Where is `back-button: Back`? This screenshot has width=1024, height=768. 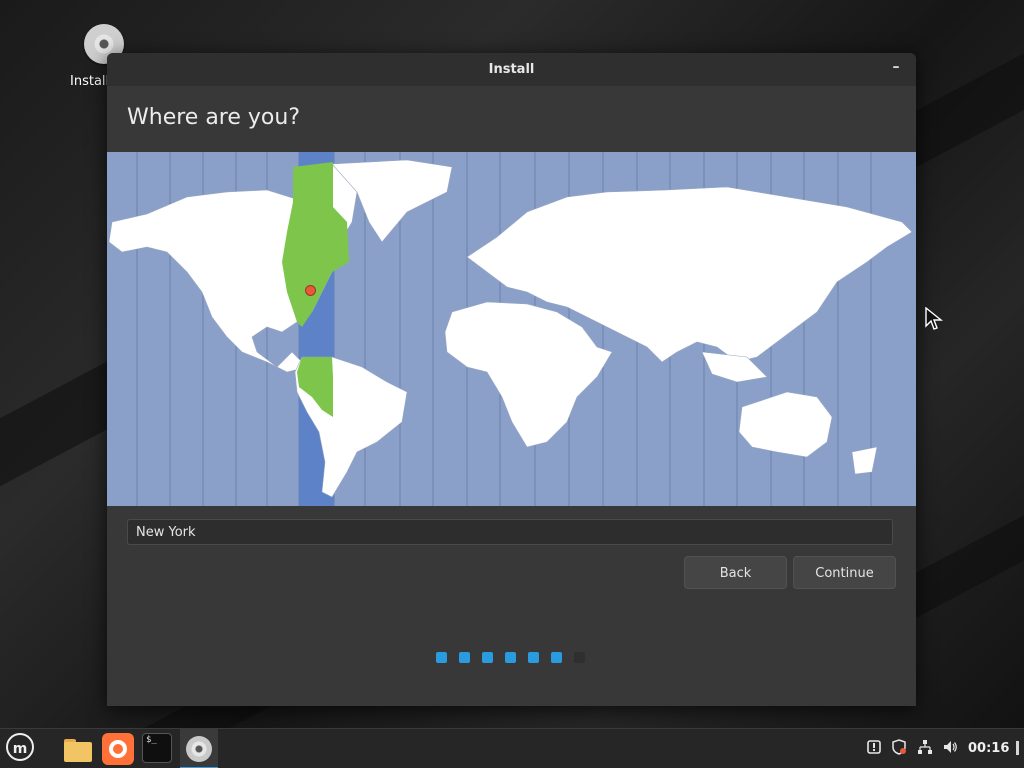 back-button: Back is located at coordinates (735, 572).